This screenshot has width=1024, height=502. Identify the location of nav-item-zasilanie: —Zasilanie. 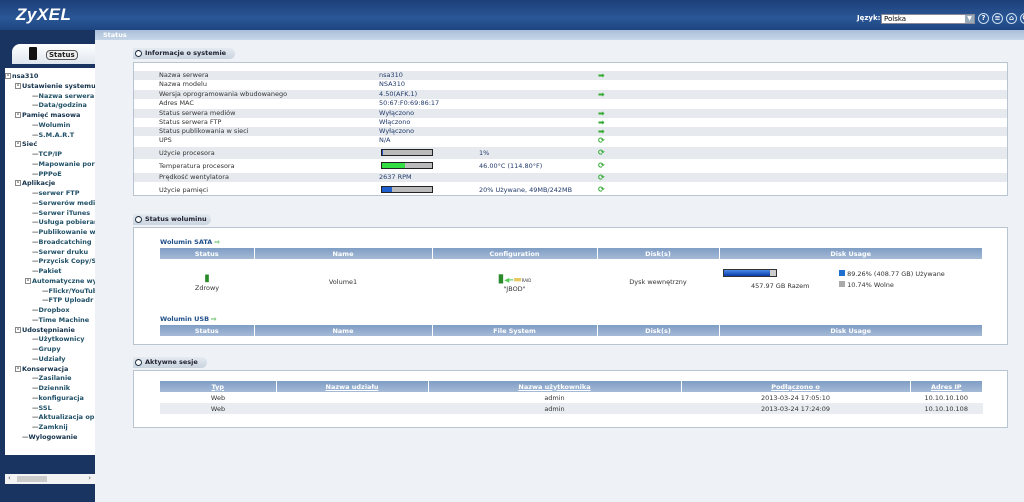
(52, 378).